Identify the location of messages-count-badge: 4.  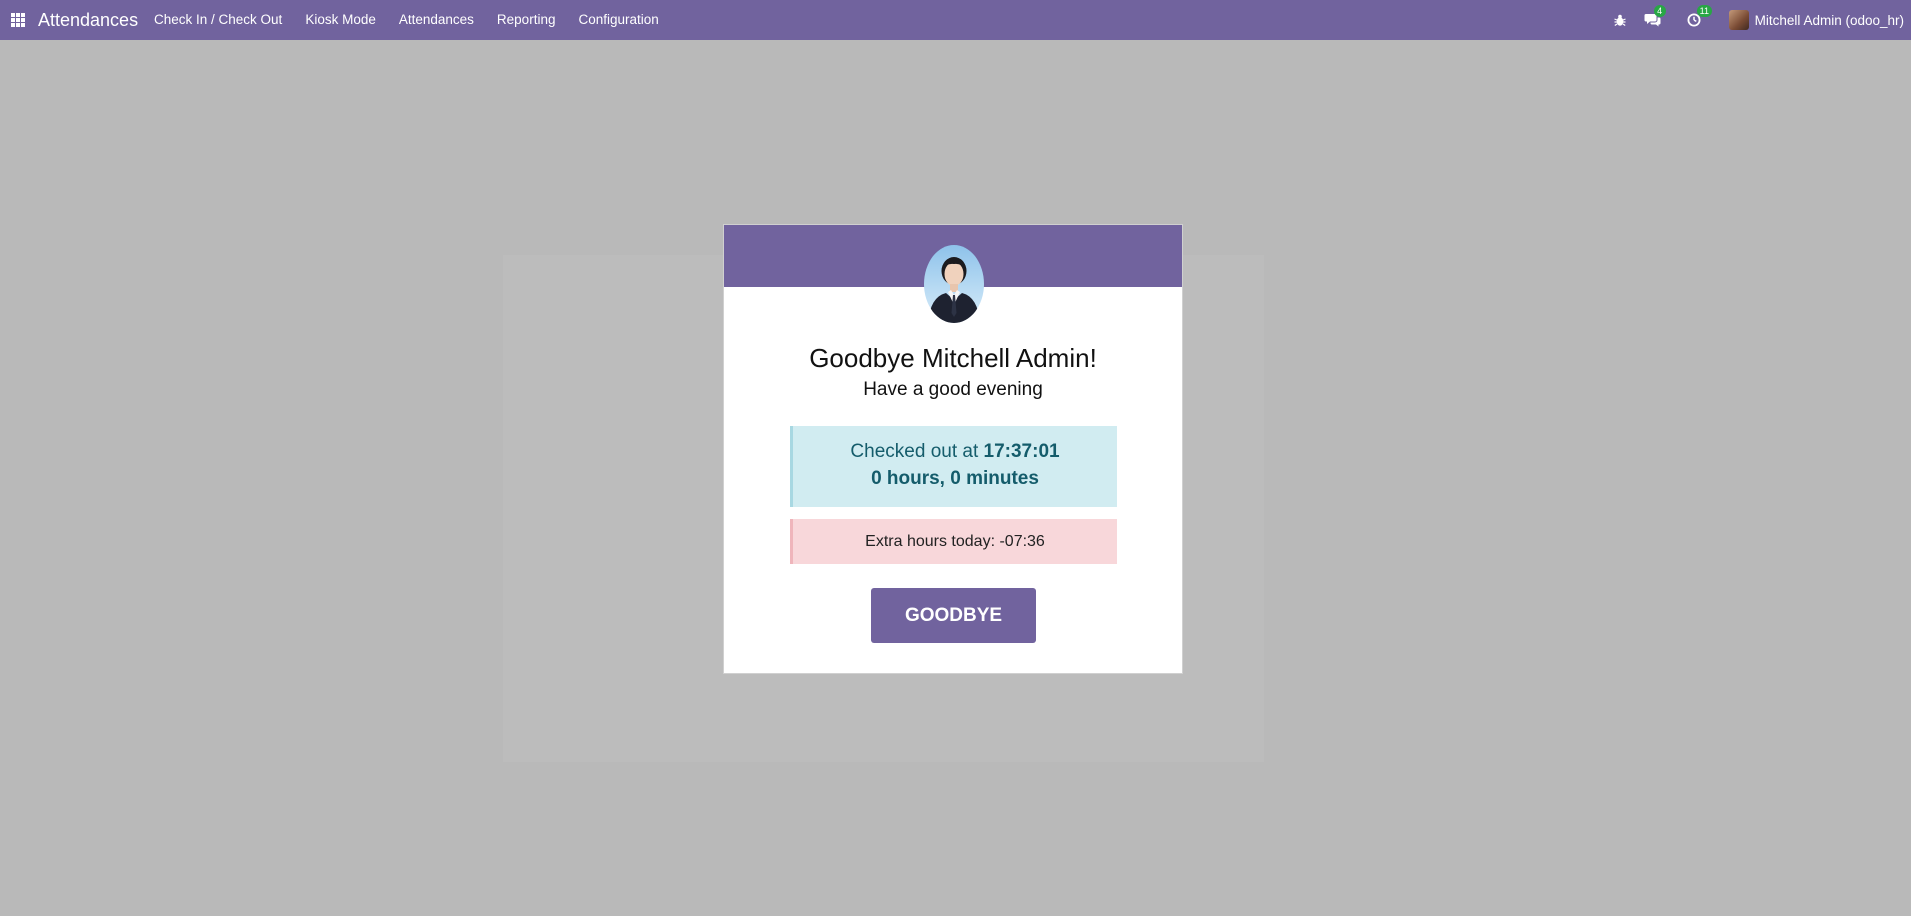
(1659, 11).